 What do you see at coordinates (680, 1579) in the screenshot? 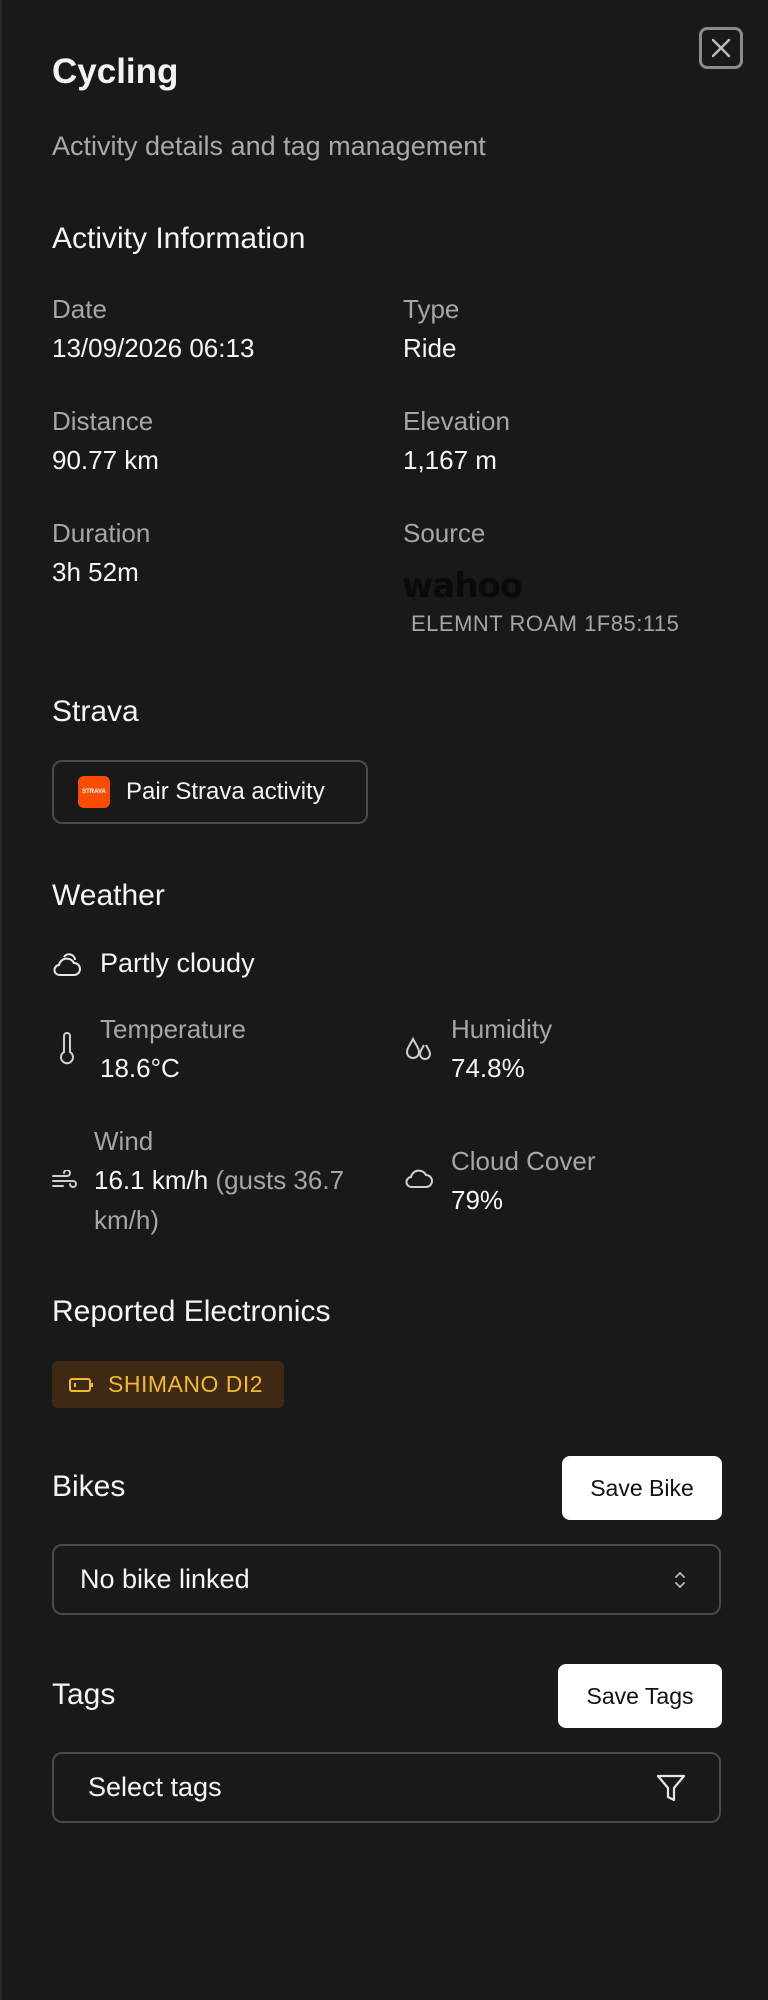
I see `chevron-up-down-icon` at bounding box center [680, 1579].